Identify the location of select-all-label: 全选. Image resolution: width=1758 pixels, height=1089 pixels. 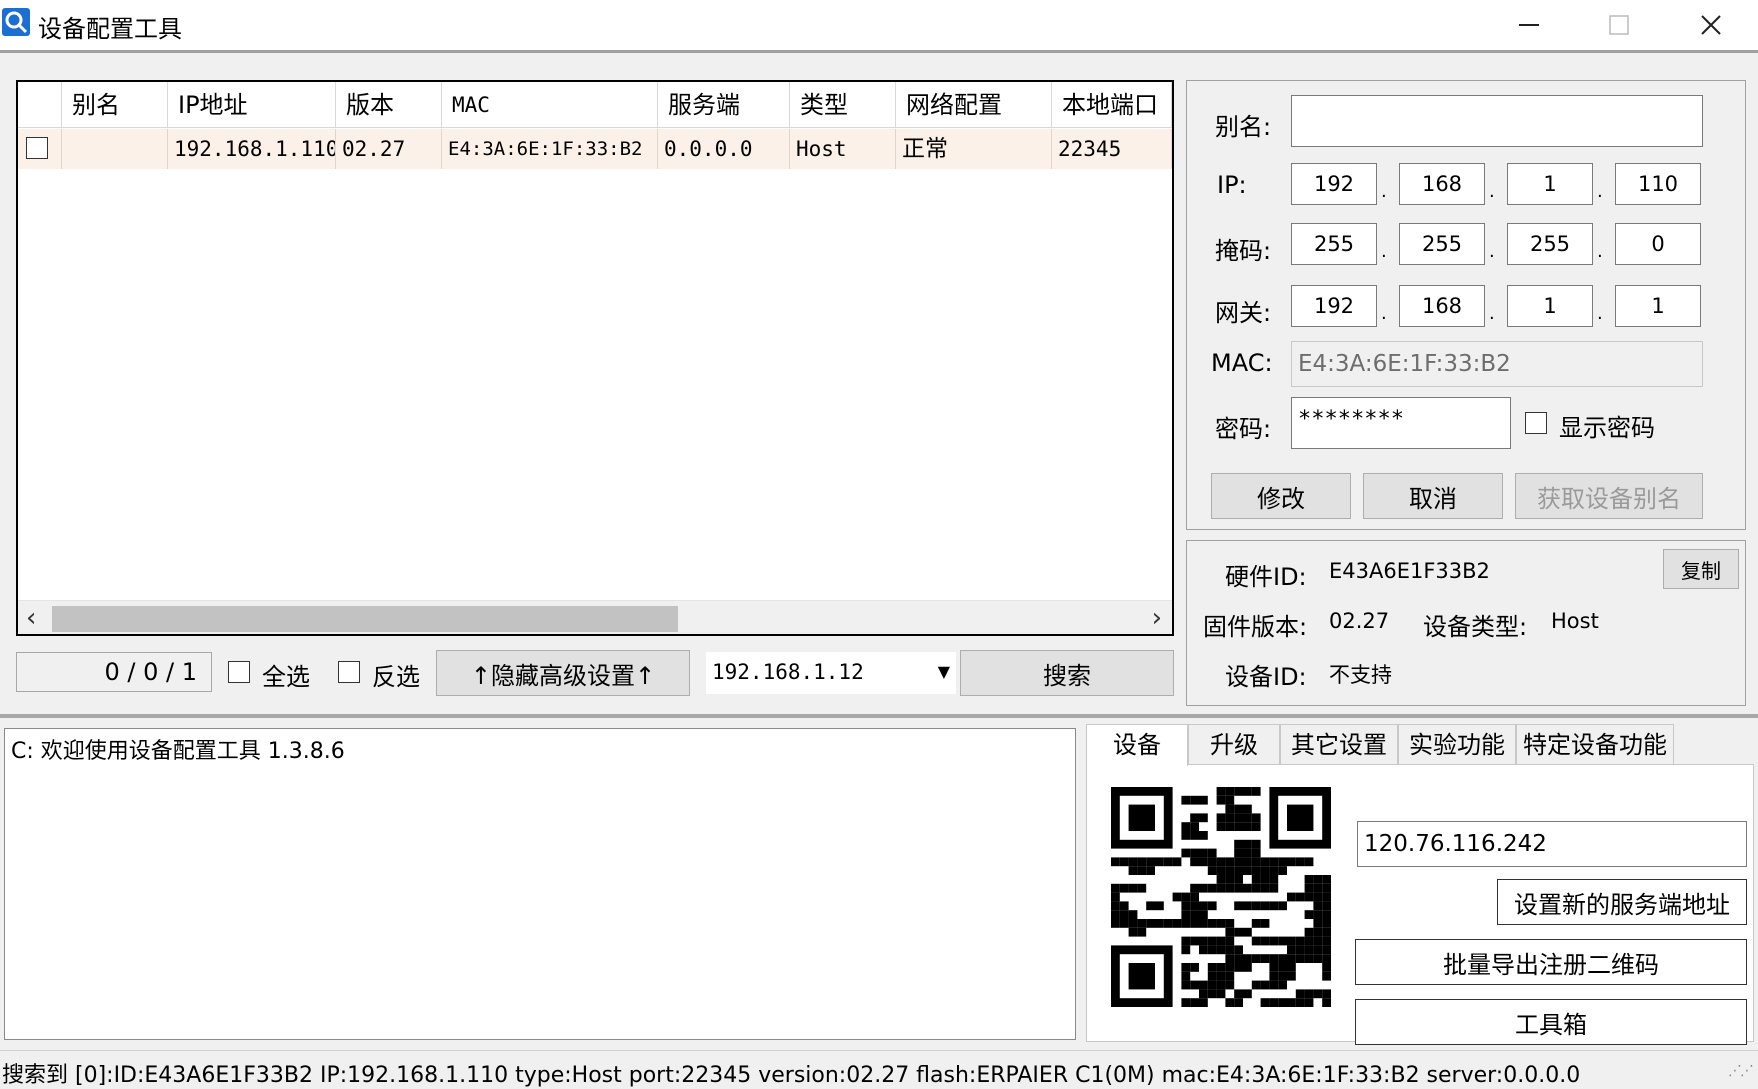
(286, 674).